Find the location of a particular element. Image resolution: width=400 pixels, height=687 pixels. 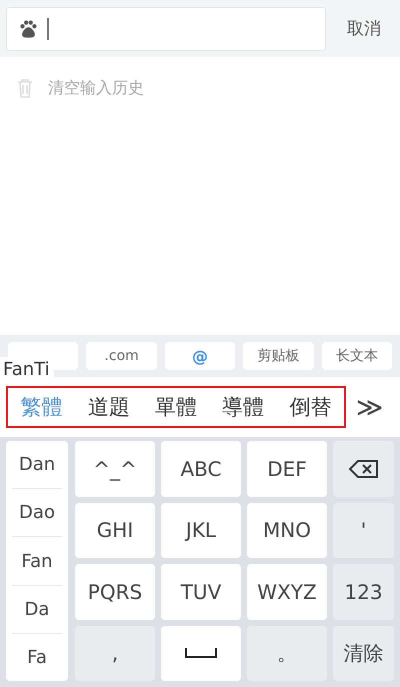

key: WXYZ is located at coordinates (287, 592).